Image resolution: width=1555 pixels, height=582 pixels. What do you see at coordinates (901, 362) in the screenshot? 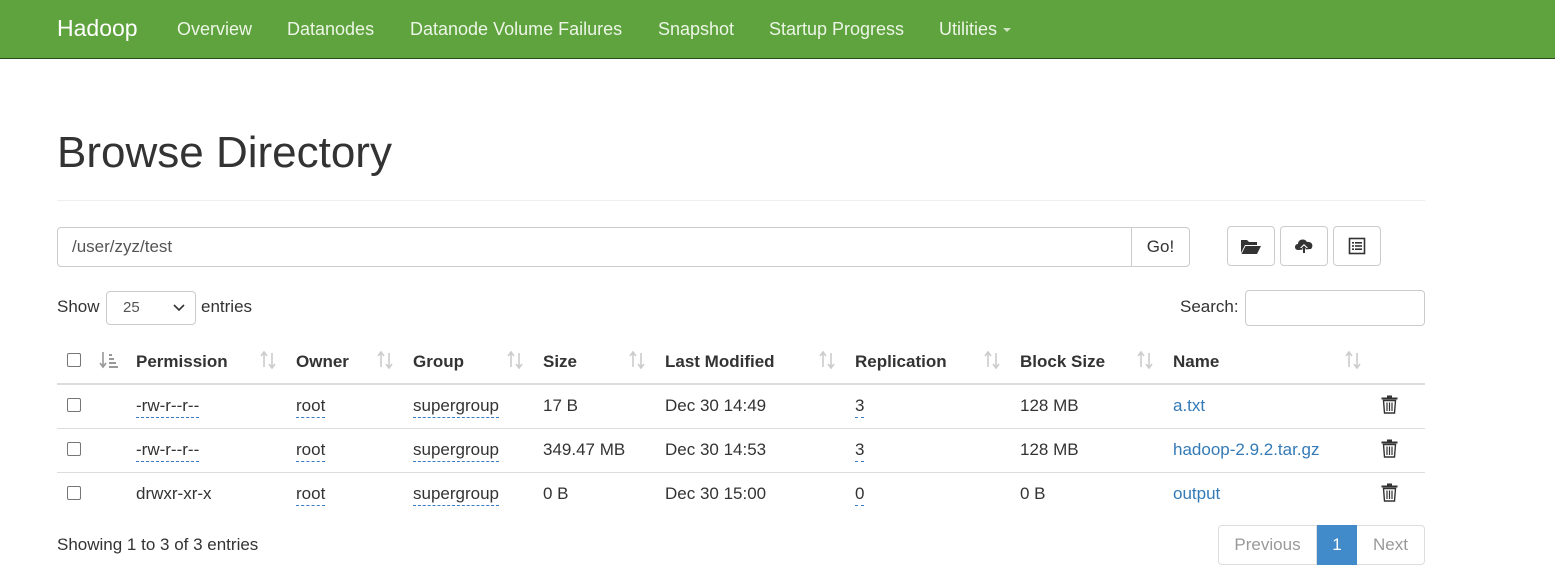
I see `column-header-replication: Replication` at bounding box center [901, 362].